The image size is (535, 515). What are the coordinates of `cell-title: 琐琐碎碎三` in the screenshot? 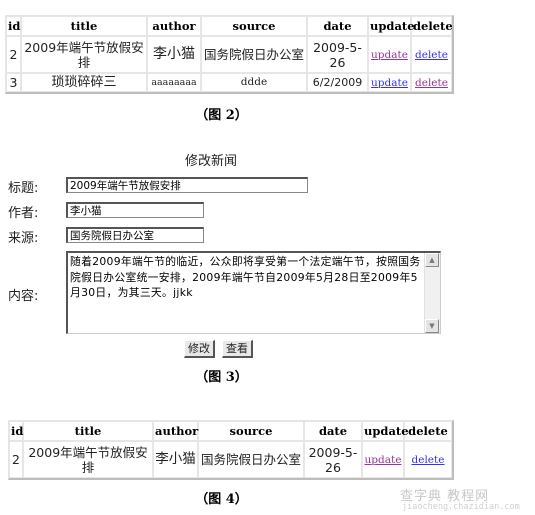 It's located at (84, 82).